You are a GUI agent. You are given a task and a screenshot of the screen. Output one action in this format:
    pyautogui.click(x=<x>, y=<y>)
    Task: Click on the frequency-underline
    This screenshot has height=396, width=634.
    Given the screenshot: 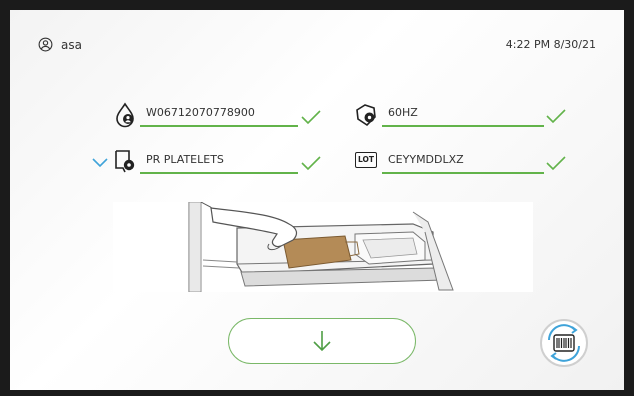 What is the action you would take?
    pyautogui.click(x=463, y=126)
    